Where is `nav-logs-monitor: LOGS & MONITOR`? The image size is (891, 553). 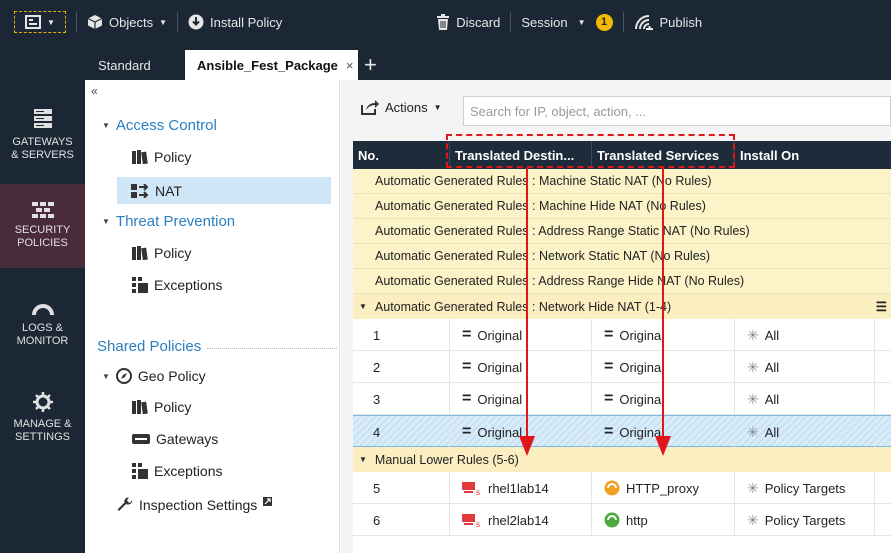
nav-logs-monitor: LOGS & MONITOR is located at coordinates (42, 332).